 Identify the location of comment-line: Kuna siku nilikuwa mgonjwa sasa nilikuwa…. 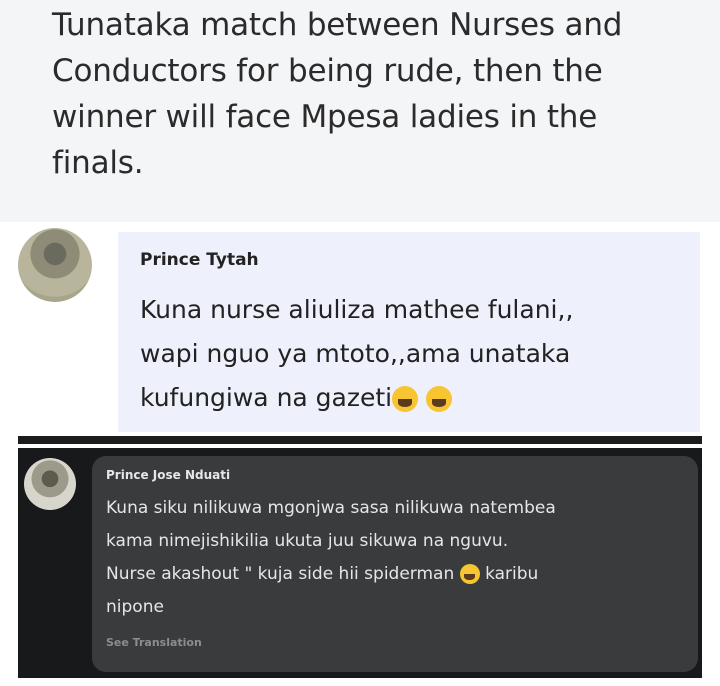
(331, 508).